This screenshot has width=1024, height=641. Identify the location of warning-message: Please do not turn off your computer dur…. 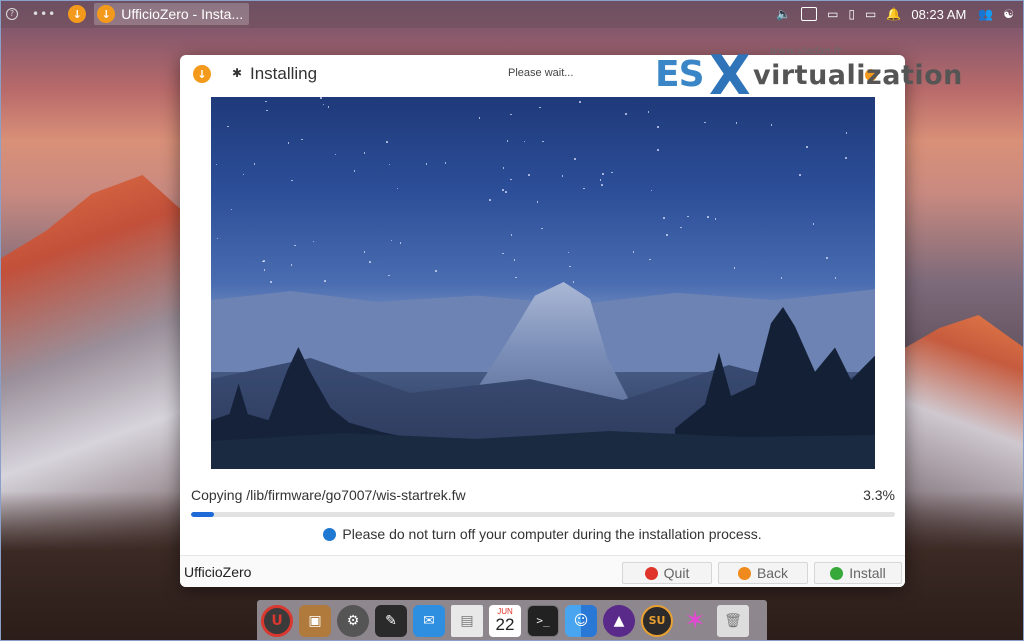
(542, 534).